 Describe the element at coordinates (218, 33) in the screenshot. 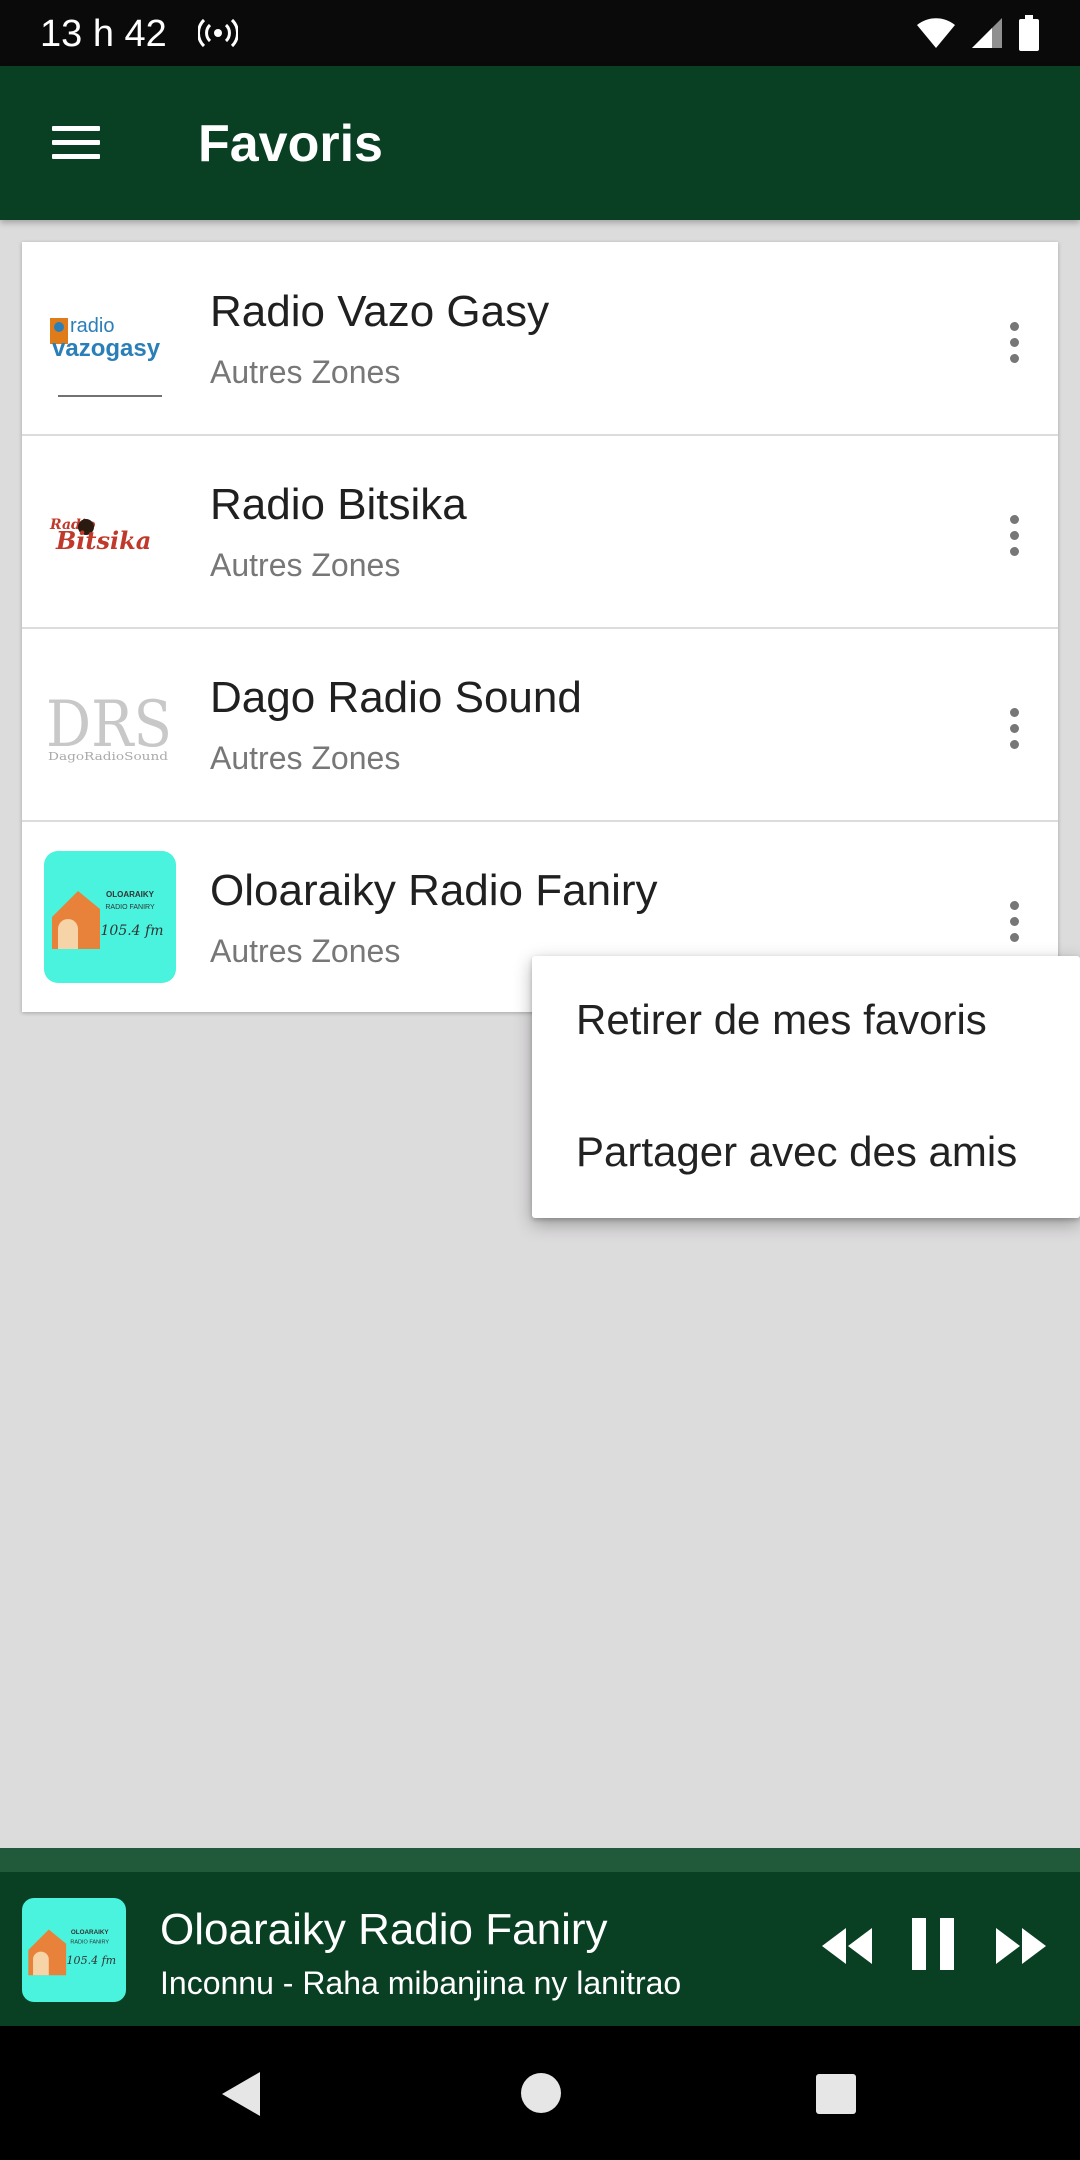

I see `cast-signal-icon` at that location.